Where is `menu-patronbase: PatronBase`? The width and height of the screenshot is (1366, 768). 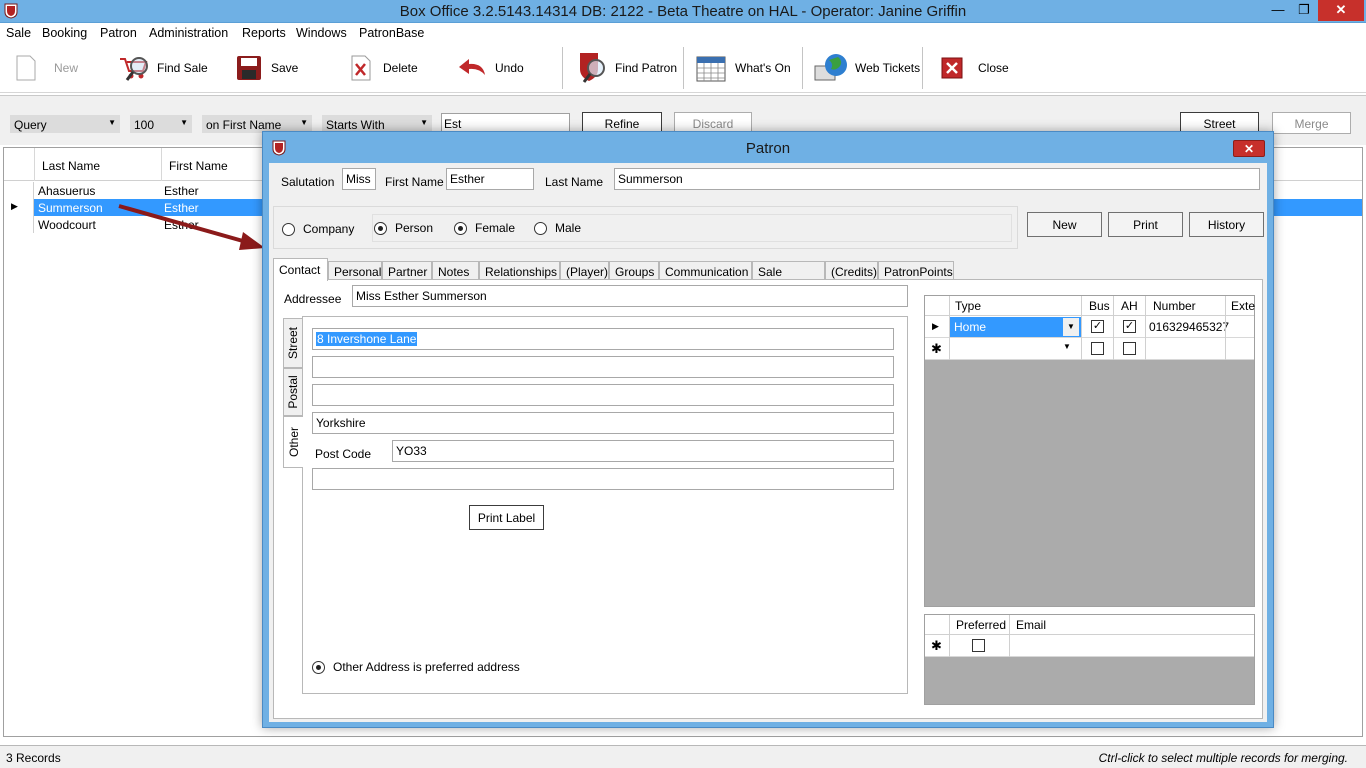 menu-patronbase: PatronBase is located at coordinates (391, 33).